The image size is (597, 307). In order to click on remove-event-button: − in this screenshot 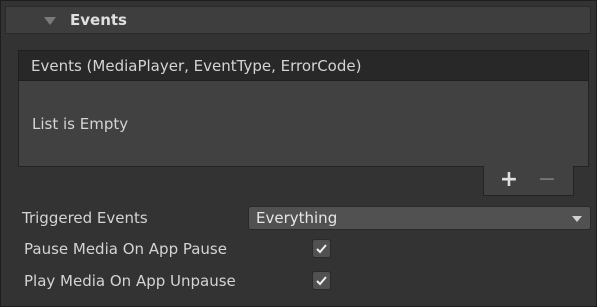, I will do `click(547, 180)`.